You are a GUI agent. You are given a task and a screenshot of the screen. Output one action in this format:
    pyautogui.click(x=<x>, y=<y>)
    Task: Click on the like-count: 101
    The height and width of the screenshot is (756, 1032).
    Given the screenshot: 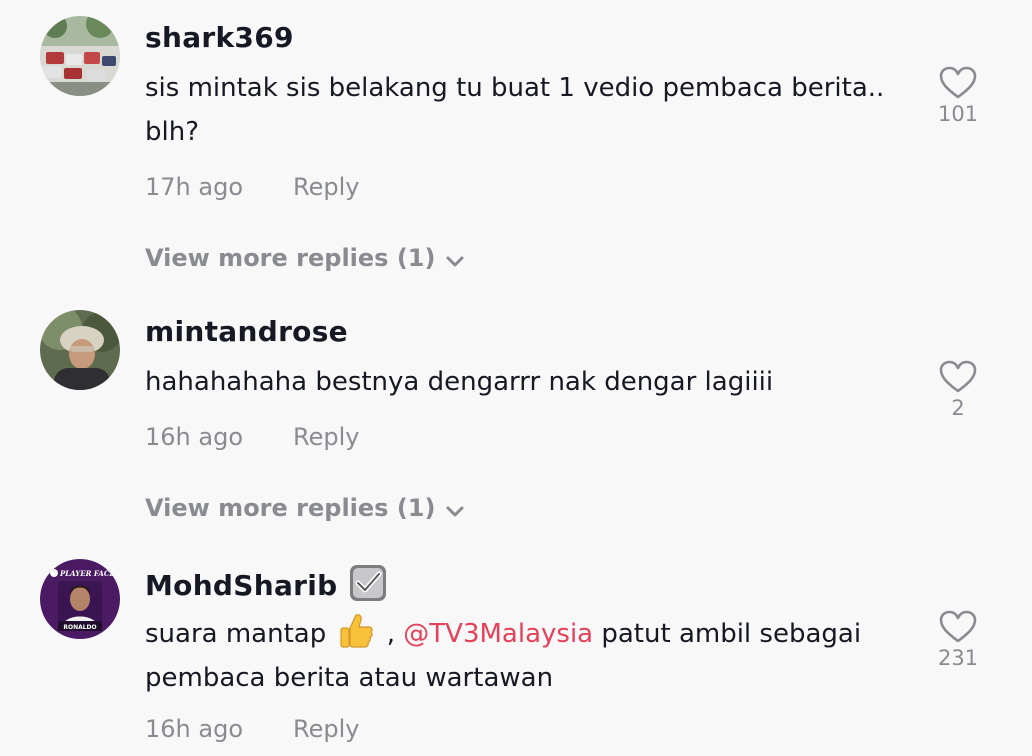 What is the action you would take?
    pyautogui.click(x=958, y=114)
    